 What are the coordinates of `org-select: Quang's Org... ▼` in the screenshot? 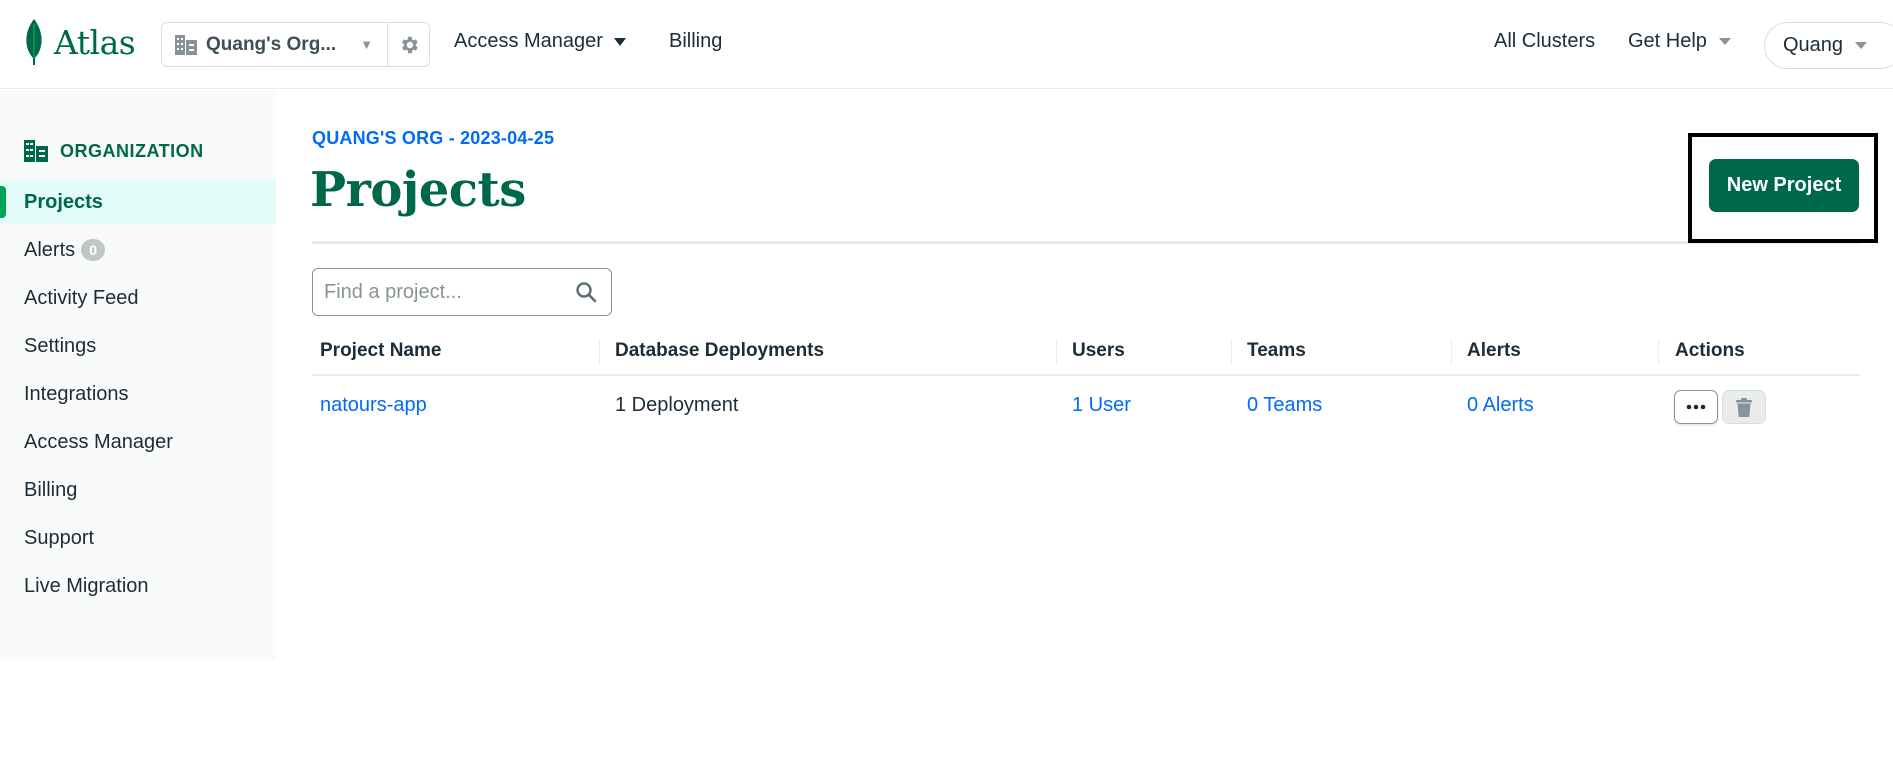 It's located at (275, 44).